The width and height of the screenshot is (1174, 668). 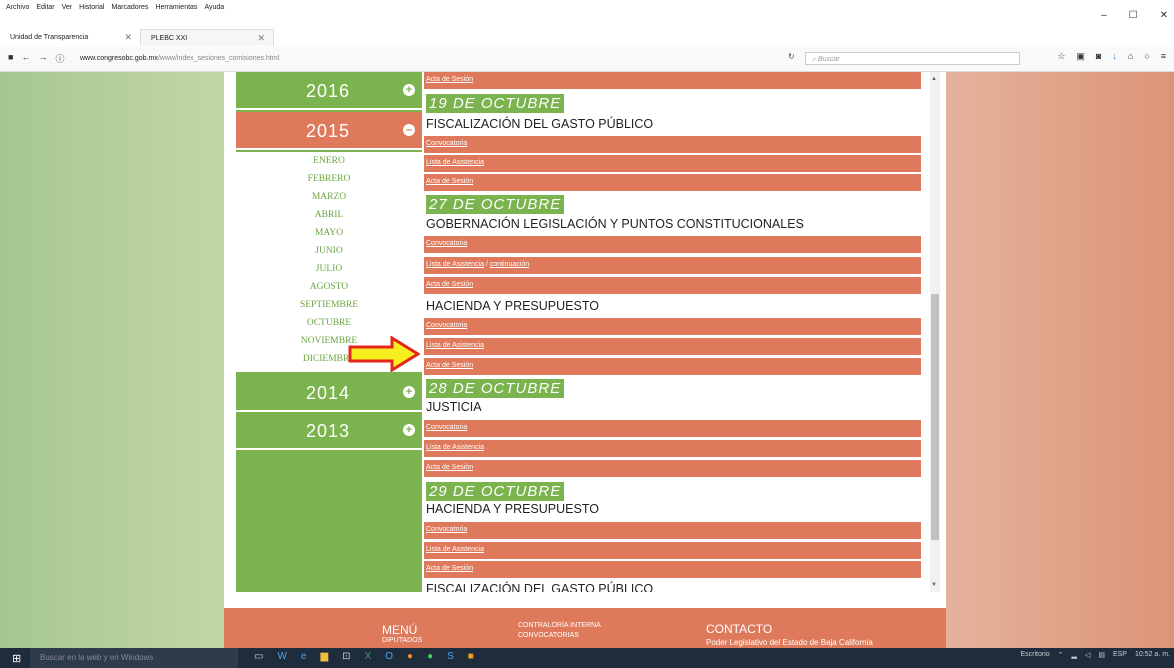 I want to click on volume-icon: ◁, so click(x=1087, y=655).